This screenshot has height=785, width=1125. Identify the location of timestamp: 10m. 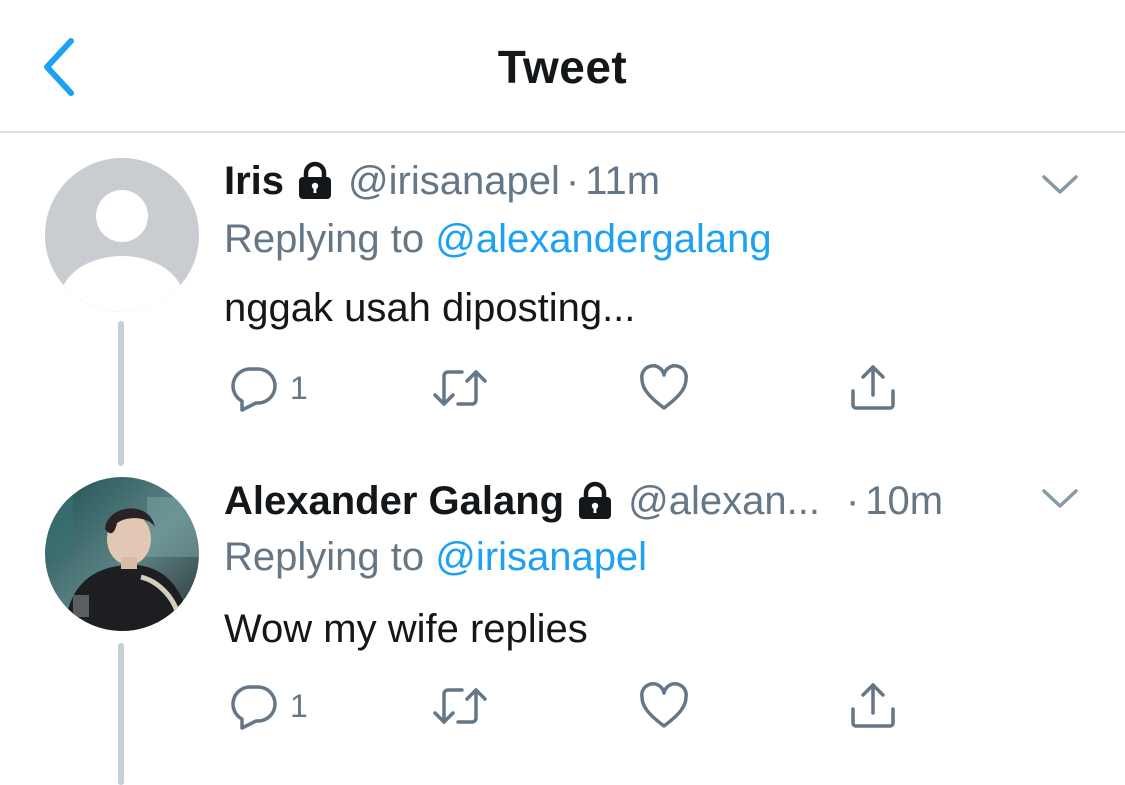
(904, 501).